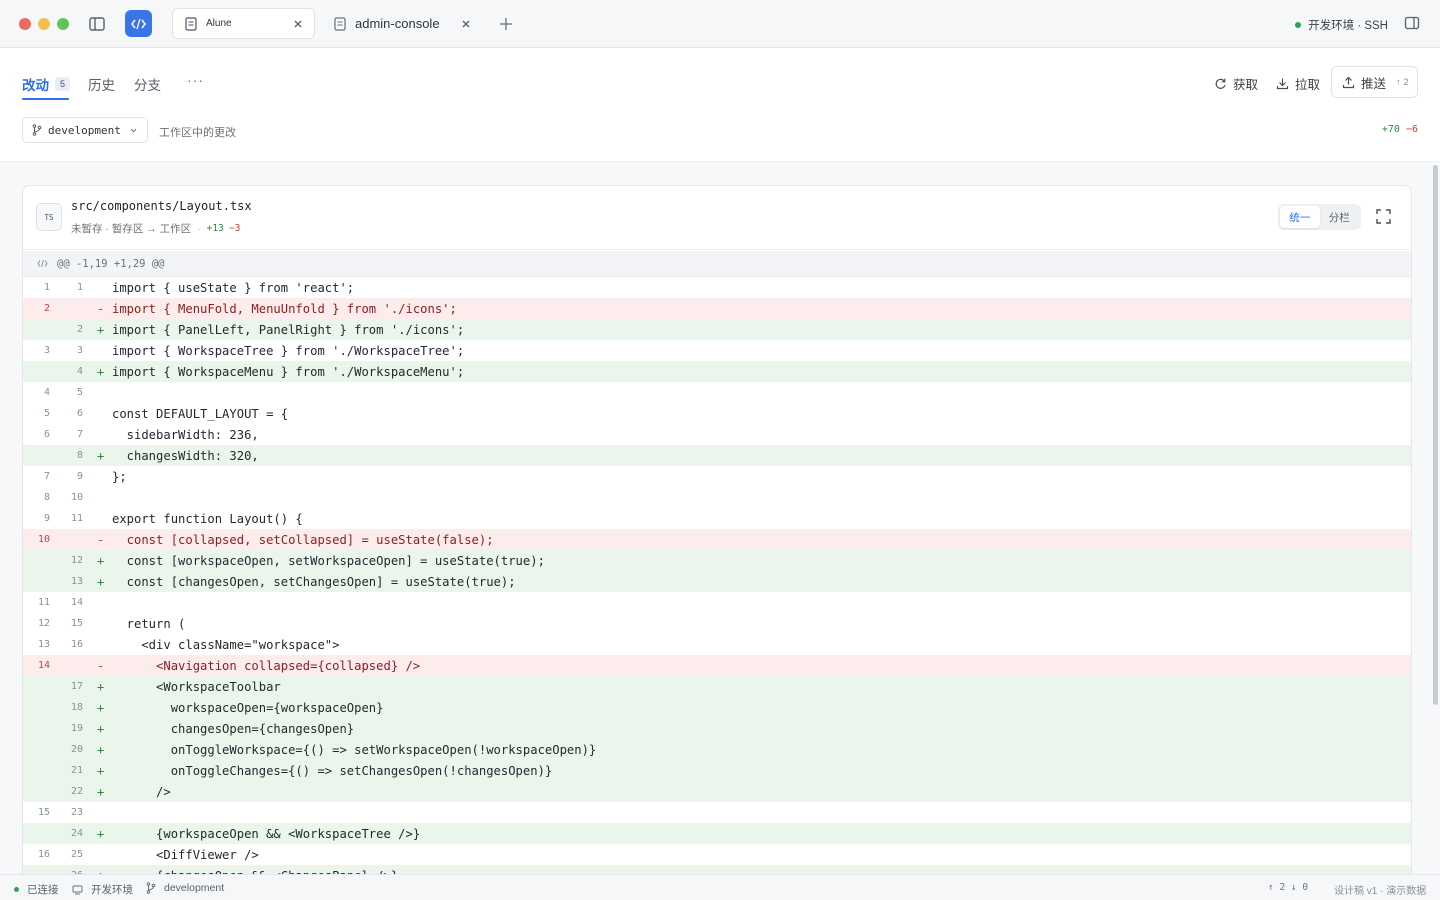 The image size is (1440, 900). I want to click on fetch-button: 获取, so click(1236, 83).